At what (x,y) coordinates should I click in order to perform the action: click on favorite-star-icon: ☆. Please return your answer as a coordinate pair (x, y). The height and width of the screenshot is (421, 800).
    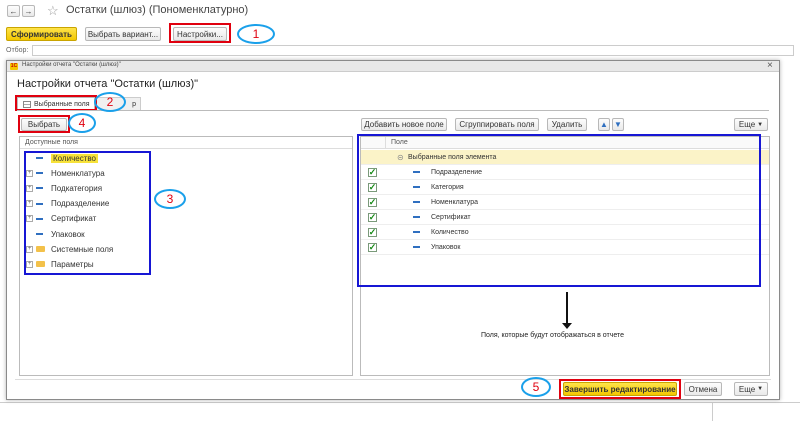
    Looking at the image, I should click on (53, 11).